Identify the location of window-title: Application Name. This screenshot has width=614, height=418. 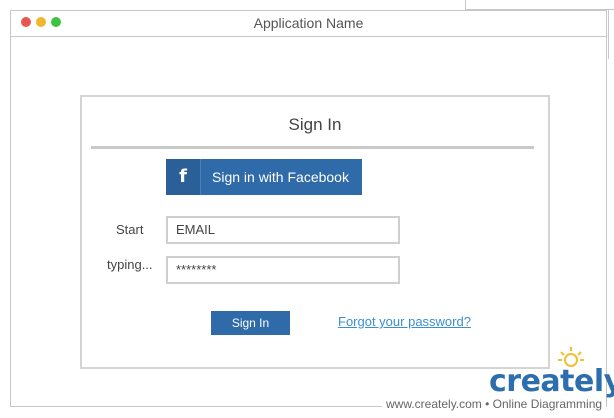
(308, 23).